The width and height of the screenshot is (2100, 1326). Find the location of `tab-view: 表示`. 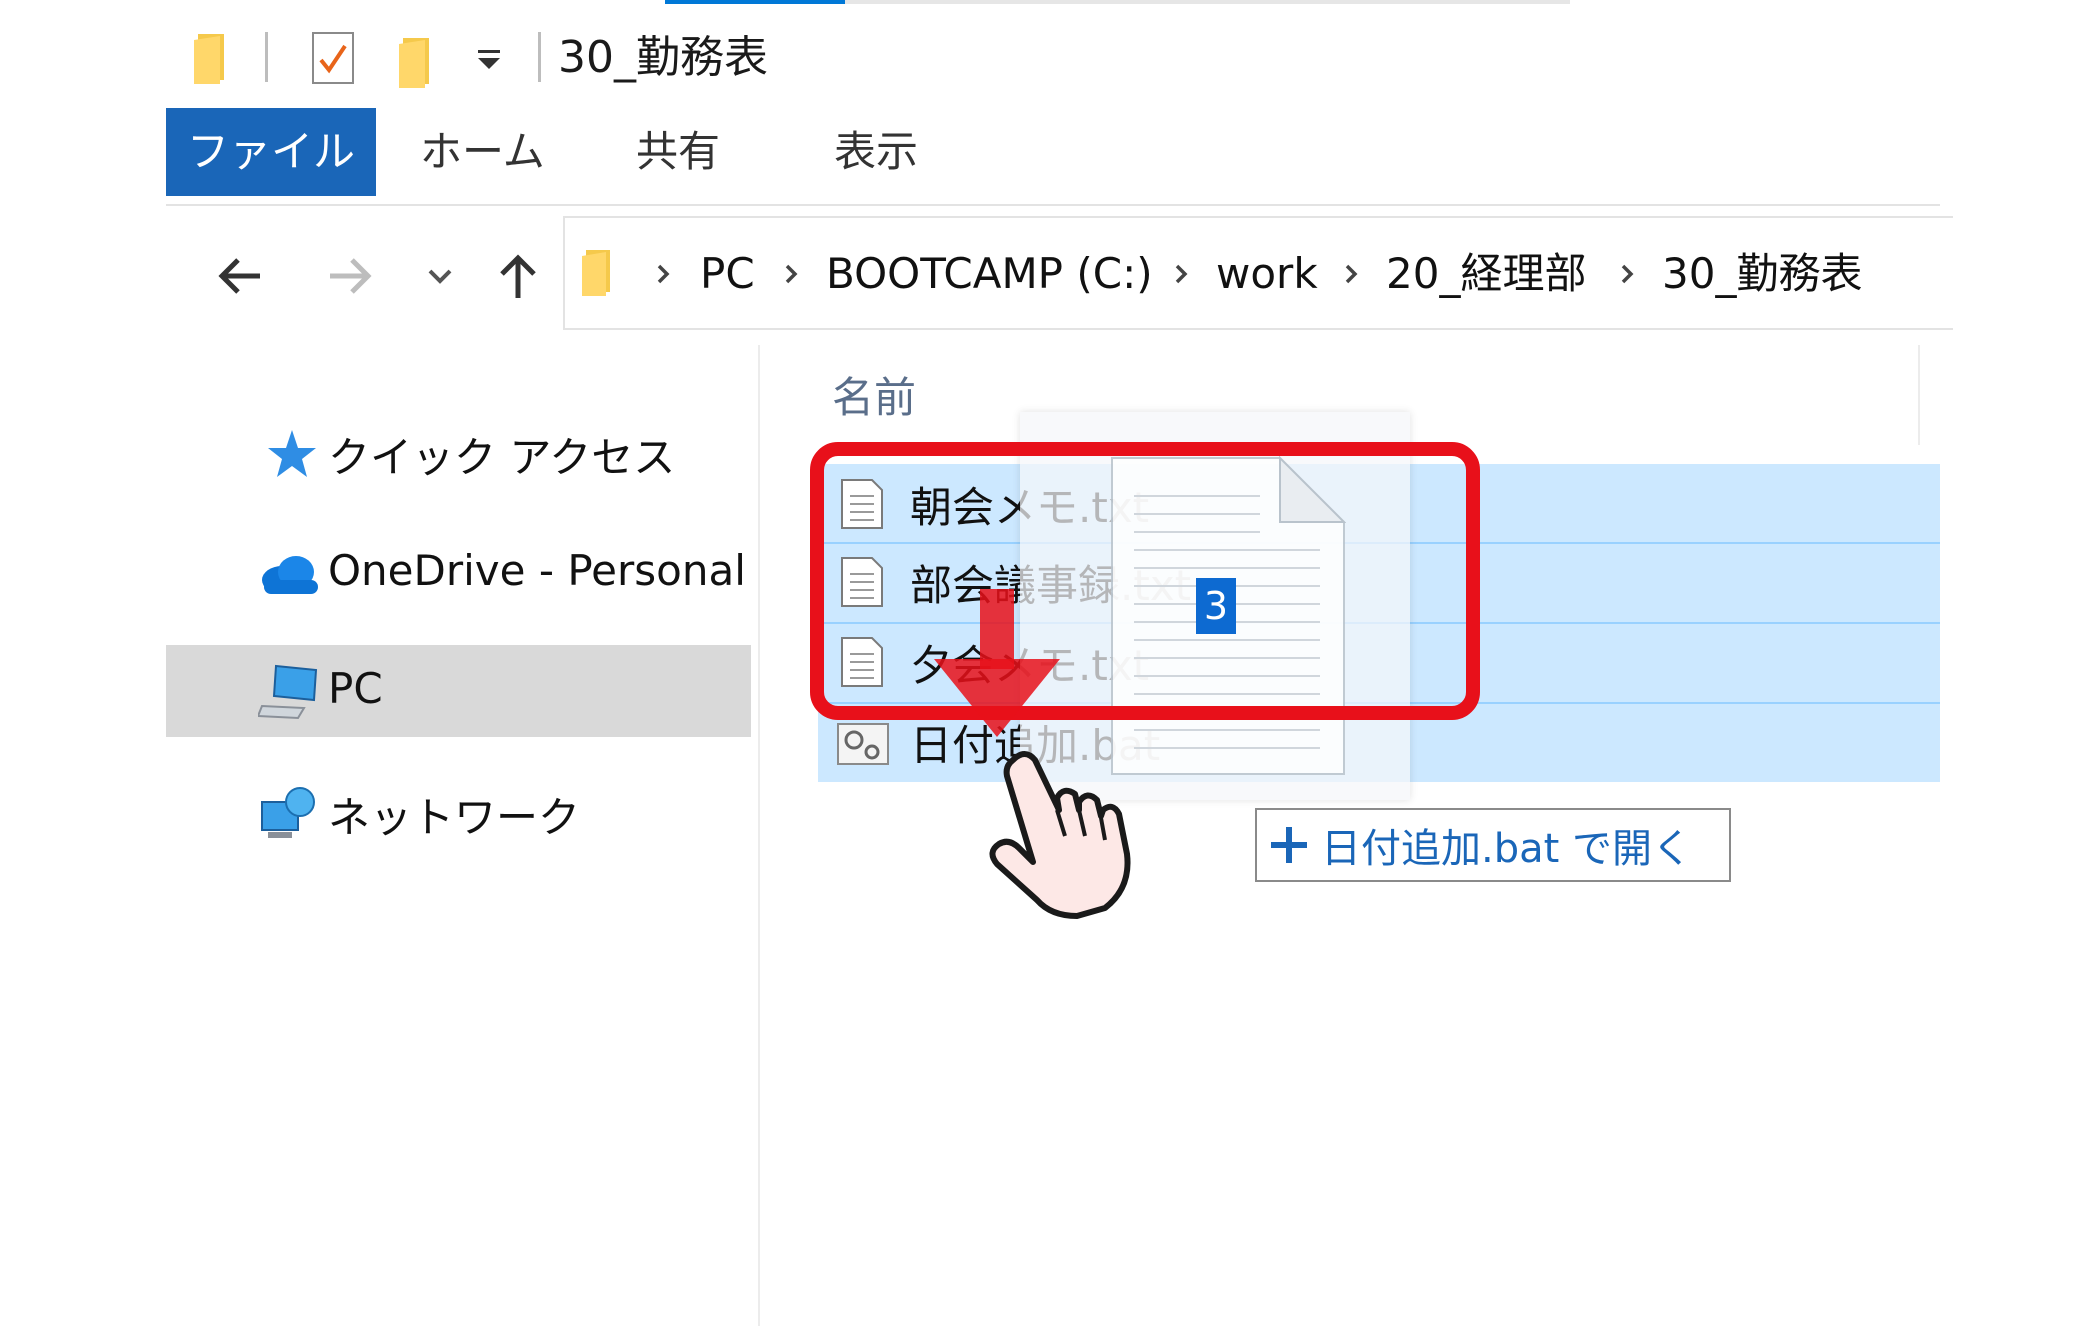

tab-view: 表示 is located at coordinates (876, 152).